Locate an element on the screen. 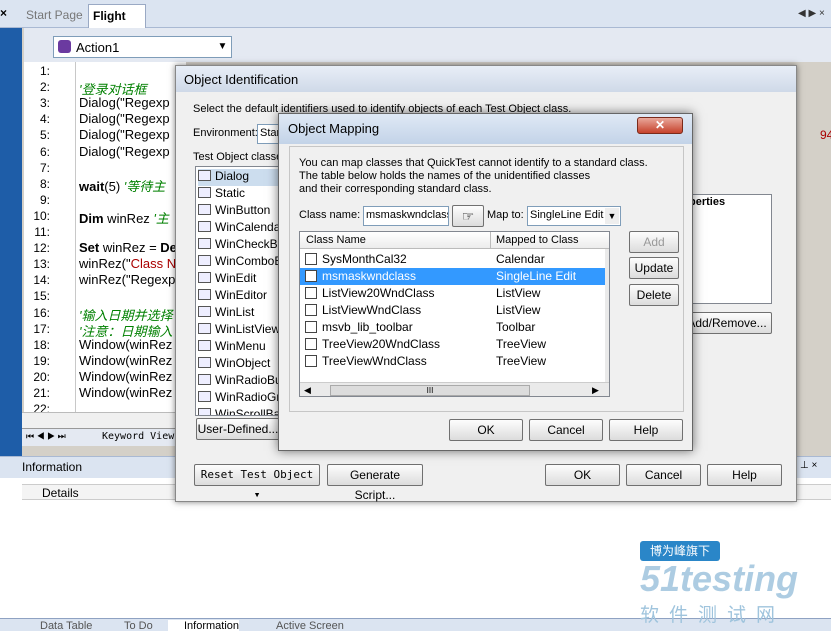  mapping-row: msvb_lib_toolbar Toolbar is located at coordinates (452, 327).